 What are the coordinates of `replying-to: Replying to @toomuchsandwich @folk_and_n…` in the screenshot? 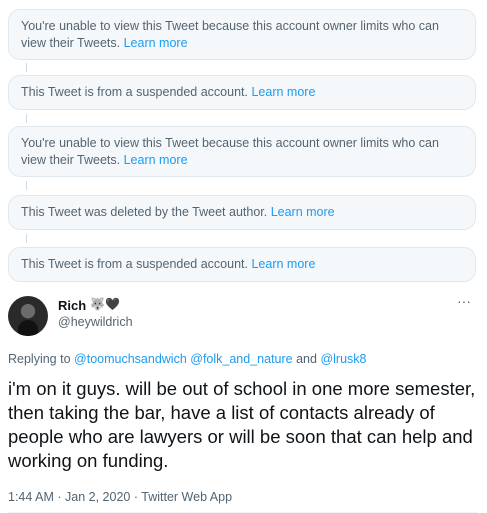 It's located at (187, 359).